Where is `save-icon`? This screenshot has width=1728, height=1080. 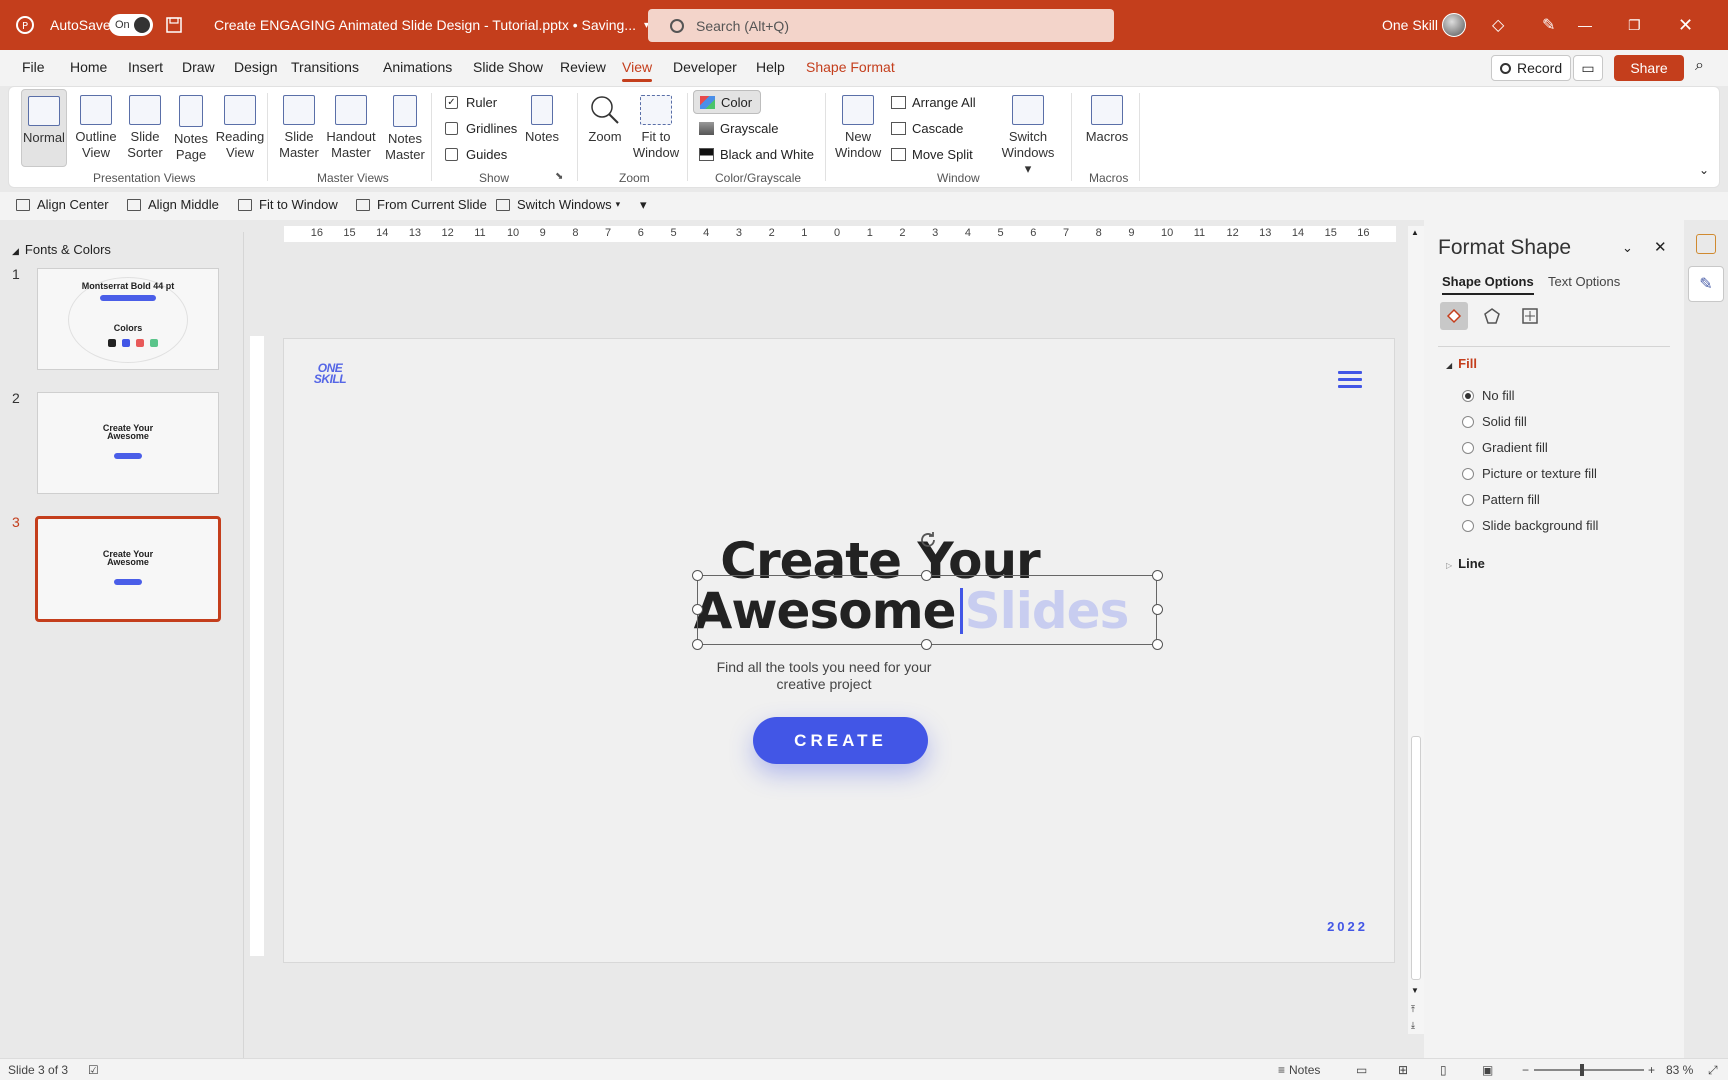 save-icon is located at coordinates (174, 25).